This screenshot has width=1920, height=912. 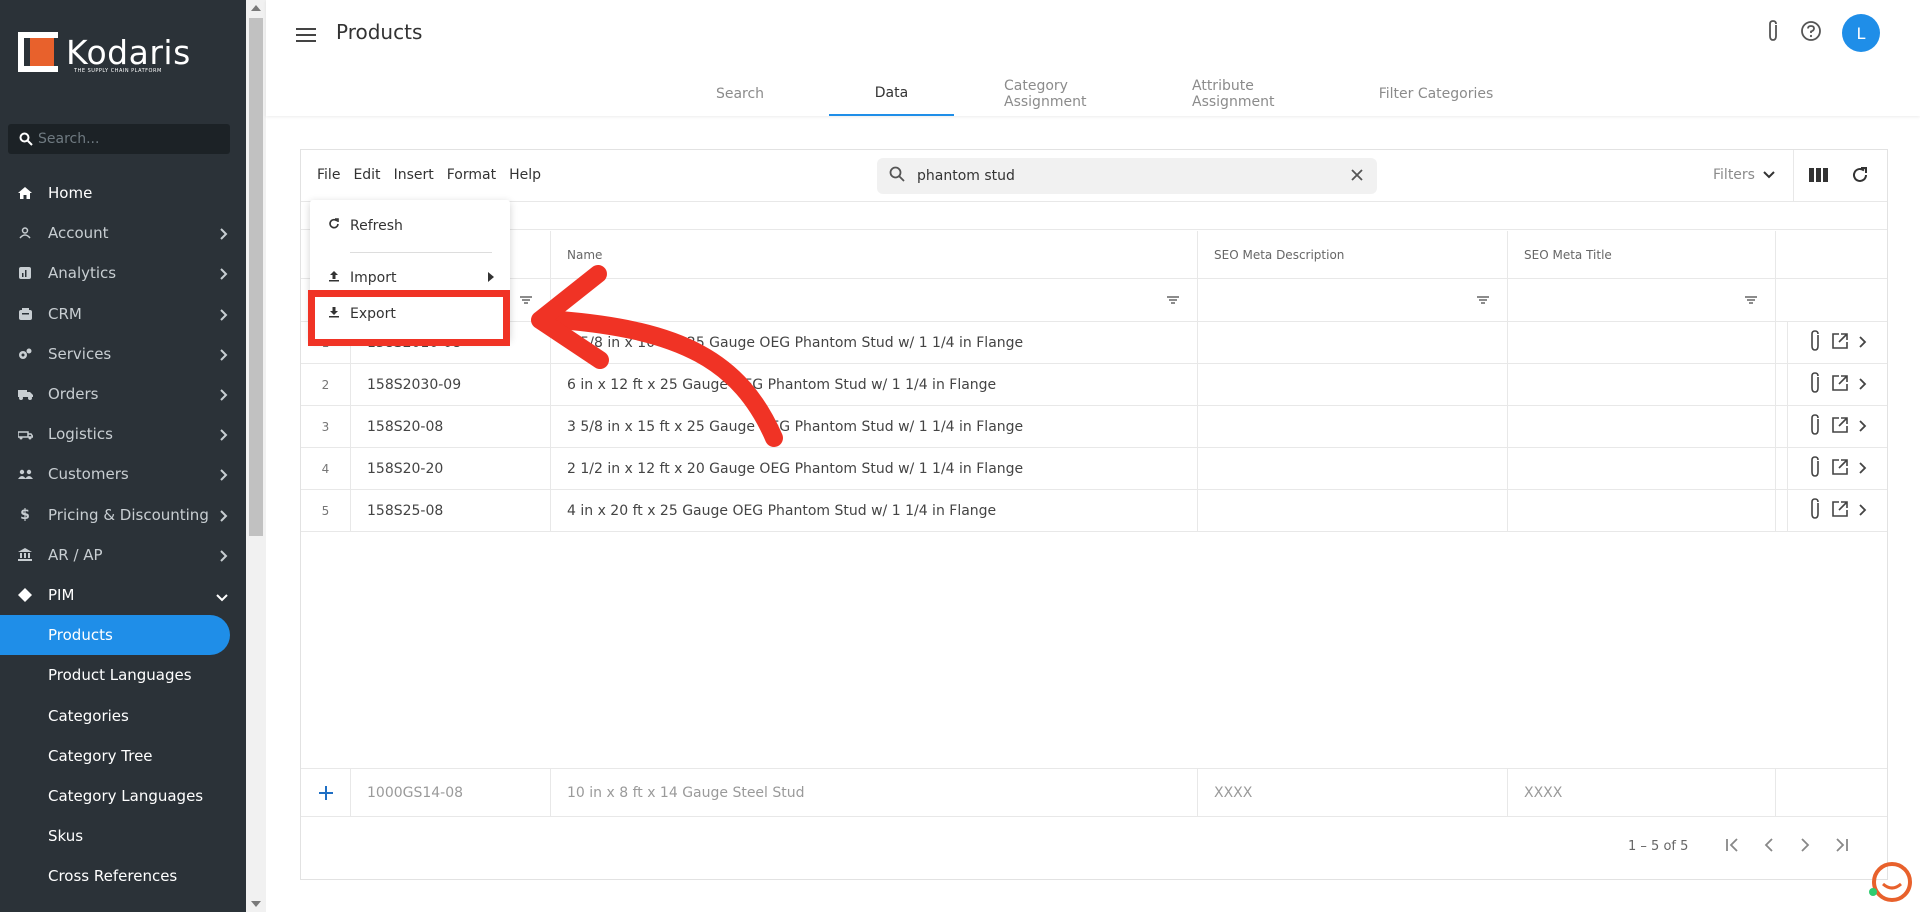 What do you see at coordinates (1642, 792) in the screenshot?
I see `new-row-seo-title-placeholder: XXXX` at bounding box center [1642, 792].